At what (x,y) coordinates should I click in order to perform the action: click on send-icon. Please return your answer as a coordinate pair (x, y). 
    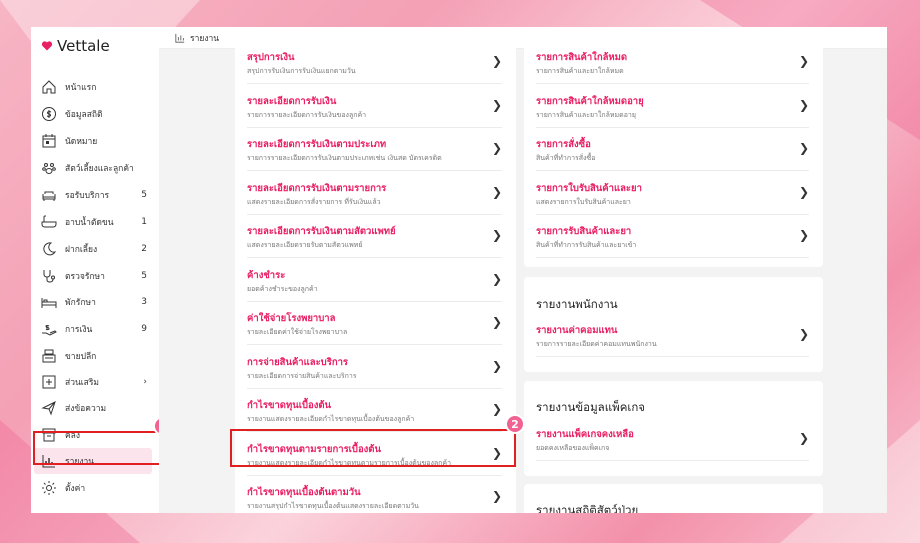
    Looking at the image, I should click on (48, 408).